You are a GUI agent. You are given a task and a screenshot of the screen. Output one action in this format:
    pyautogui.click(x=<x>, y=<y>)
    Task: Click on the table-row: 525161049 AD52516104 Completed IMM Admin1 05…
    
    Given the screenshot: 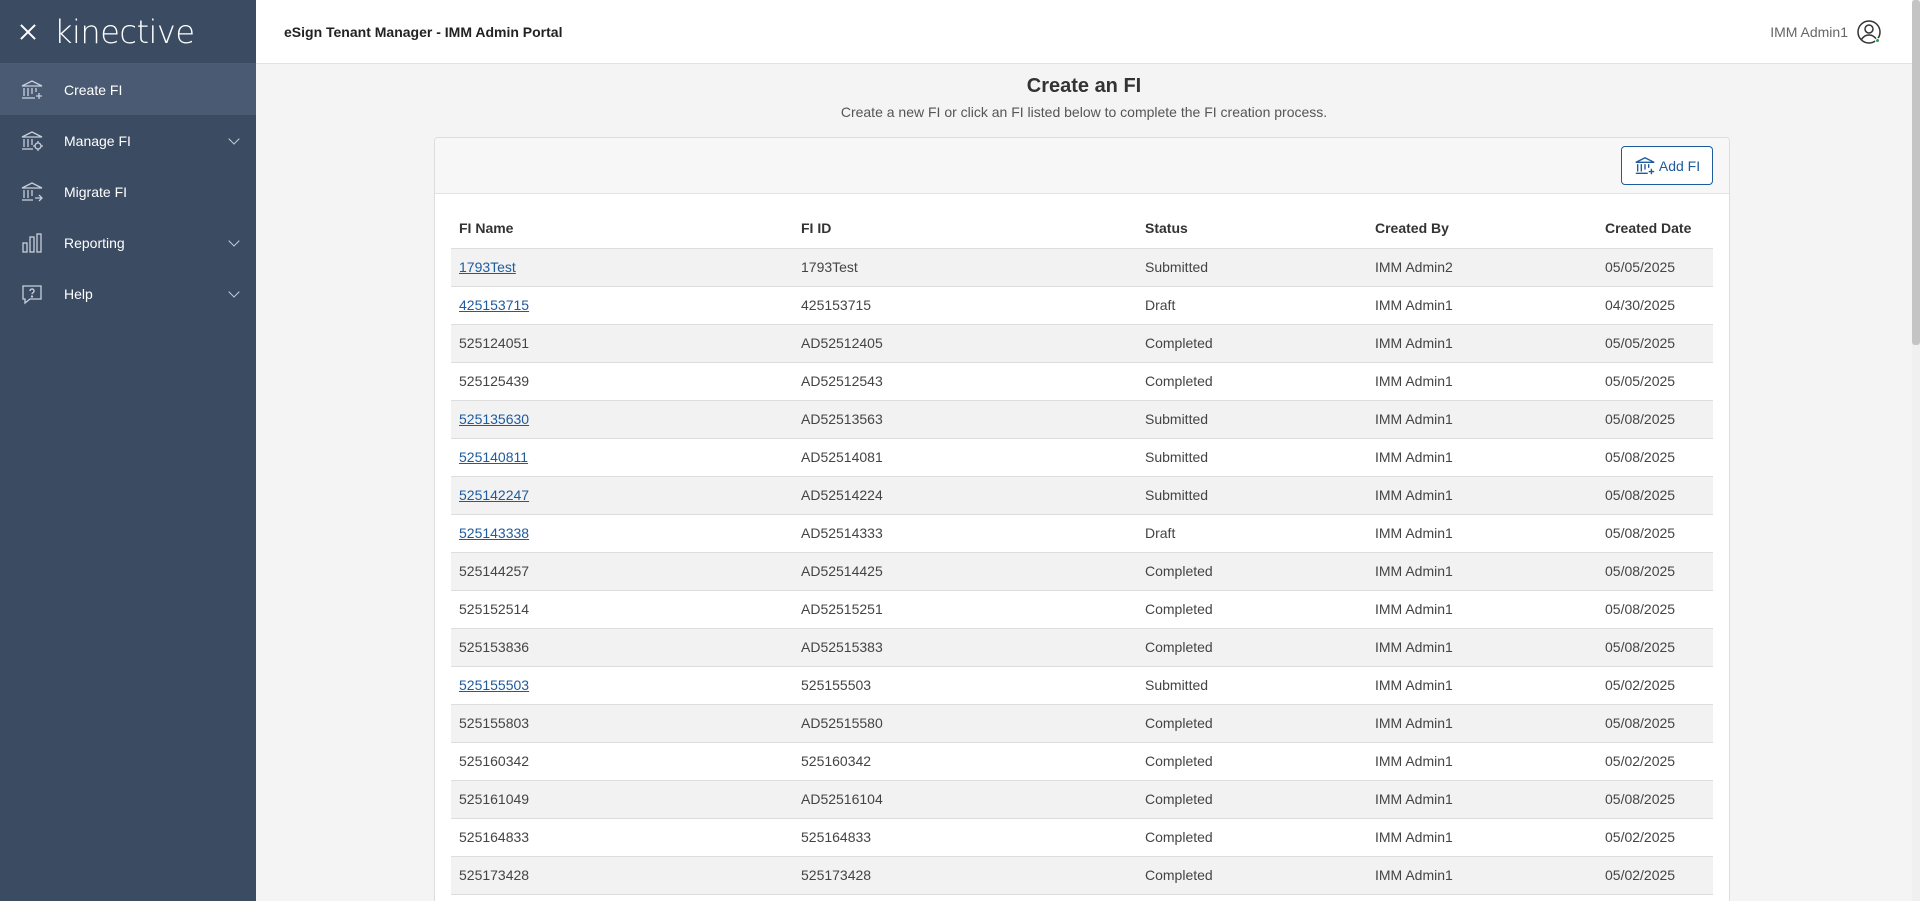 What is the action you would take?
    pyautogui.click(x=1082, y=799)
    